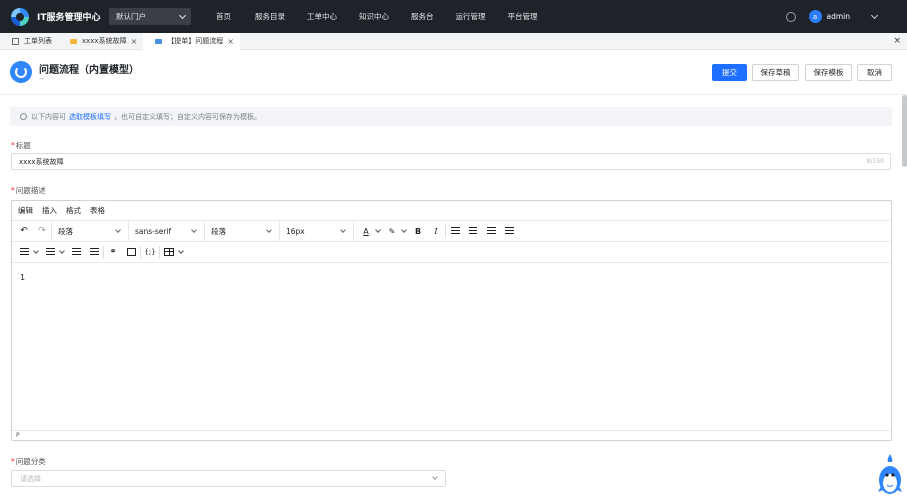 The image size is (907, 502). What do you see at coordinates (21, 72) in the screenshot?
I see `process-icon` at bounding box center [21, 72].